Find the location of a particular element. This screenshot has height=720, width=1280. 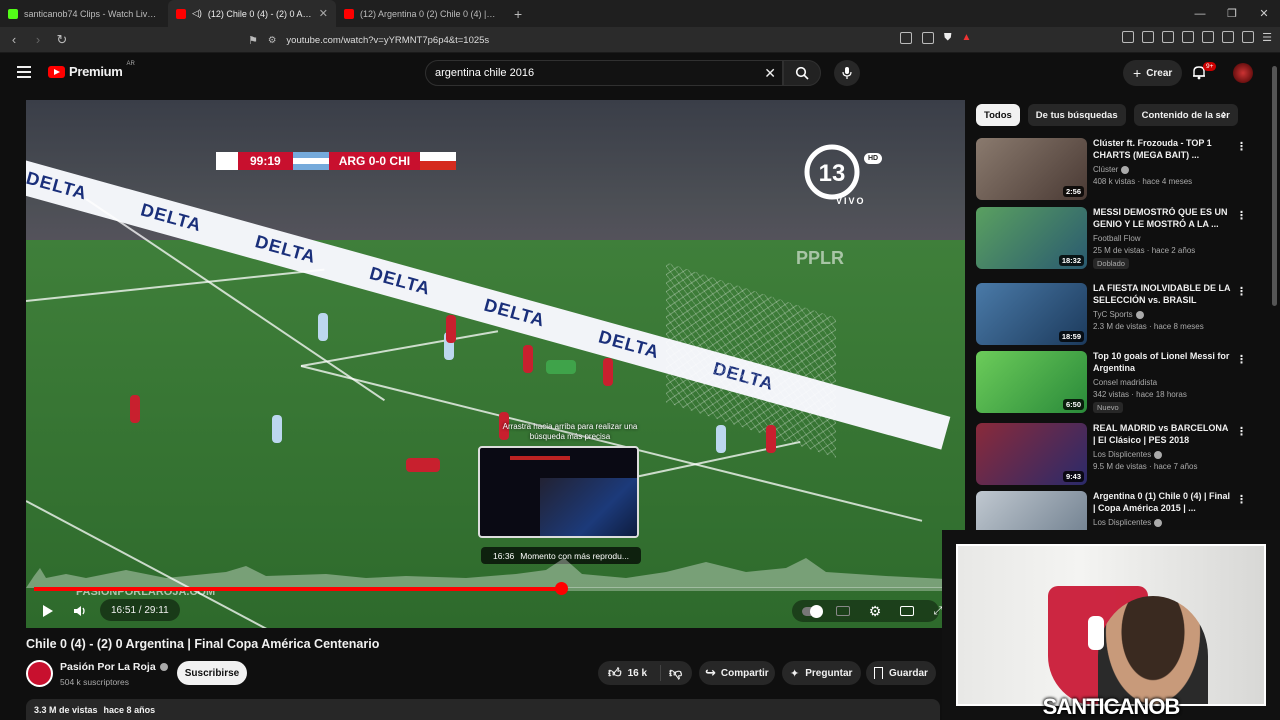

video-thumbnail: 6:50 is located at coordinates (1031, 382).